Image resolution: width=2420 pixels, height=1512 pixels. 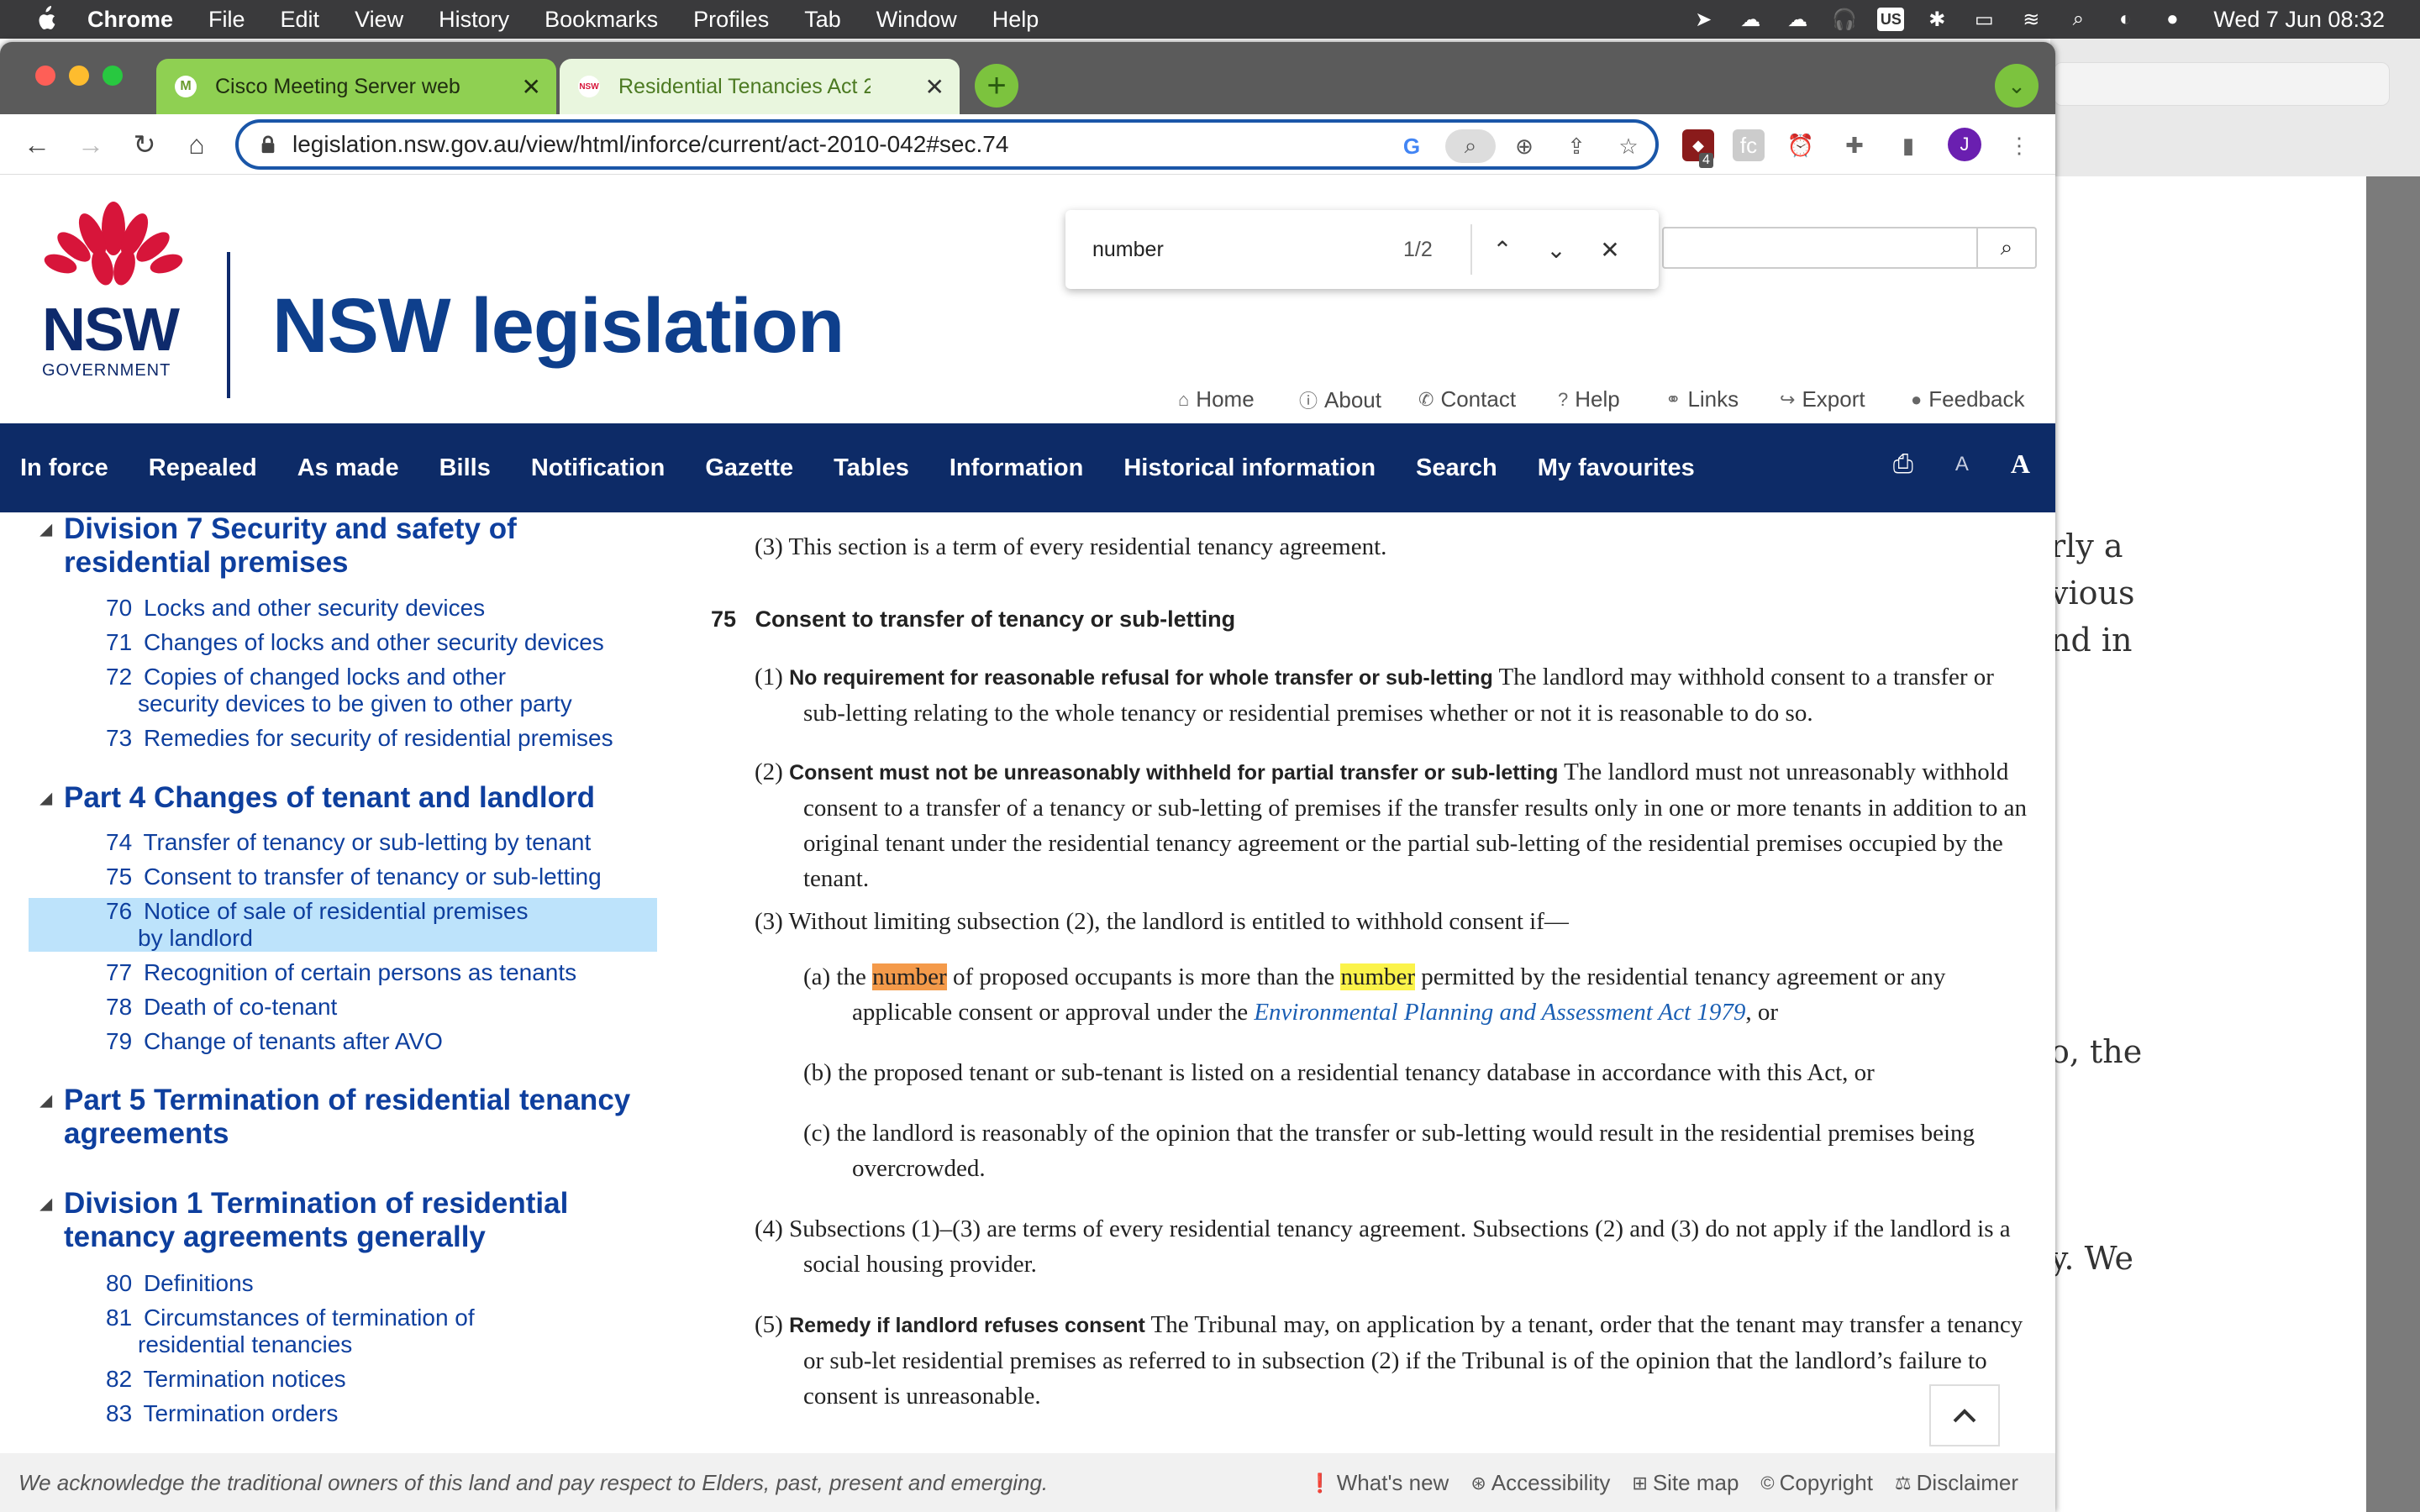 What do you see at coordinates (2125, 19) in the screenshot?
I see `control-center-icon: ◐` at bounding box center [2125, 19].